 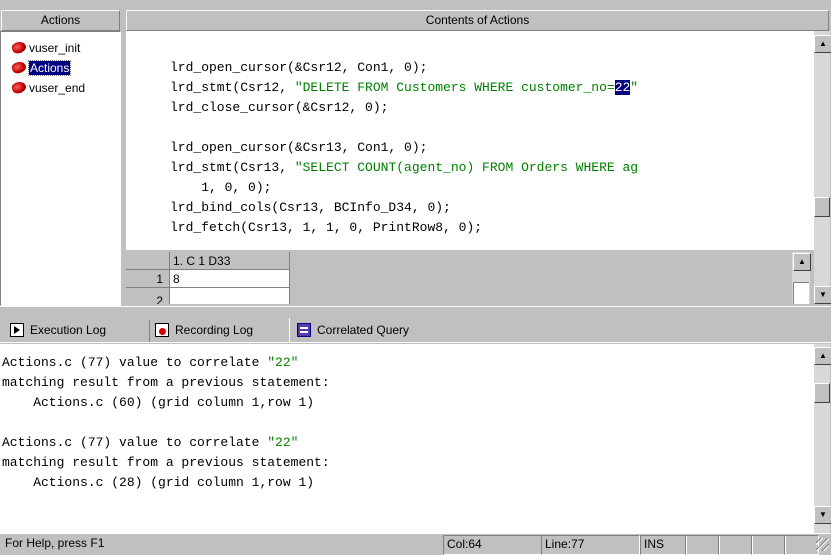 What do you see at coordinates (57, 88) in the screenshot?
I see `tree-item-label: vuser_end` at bounding box center [57, 88].